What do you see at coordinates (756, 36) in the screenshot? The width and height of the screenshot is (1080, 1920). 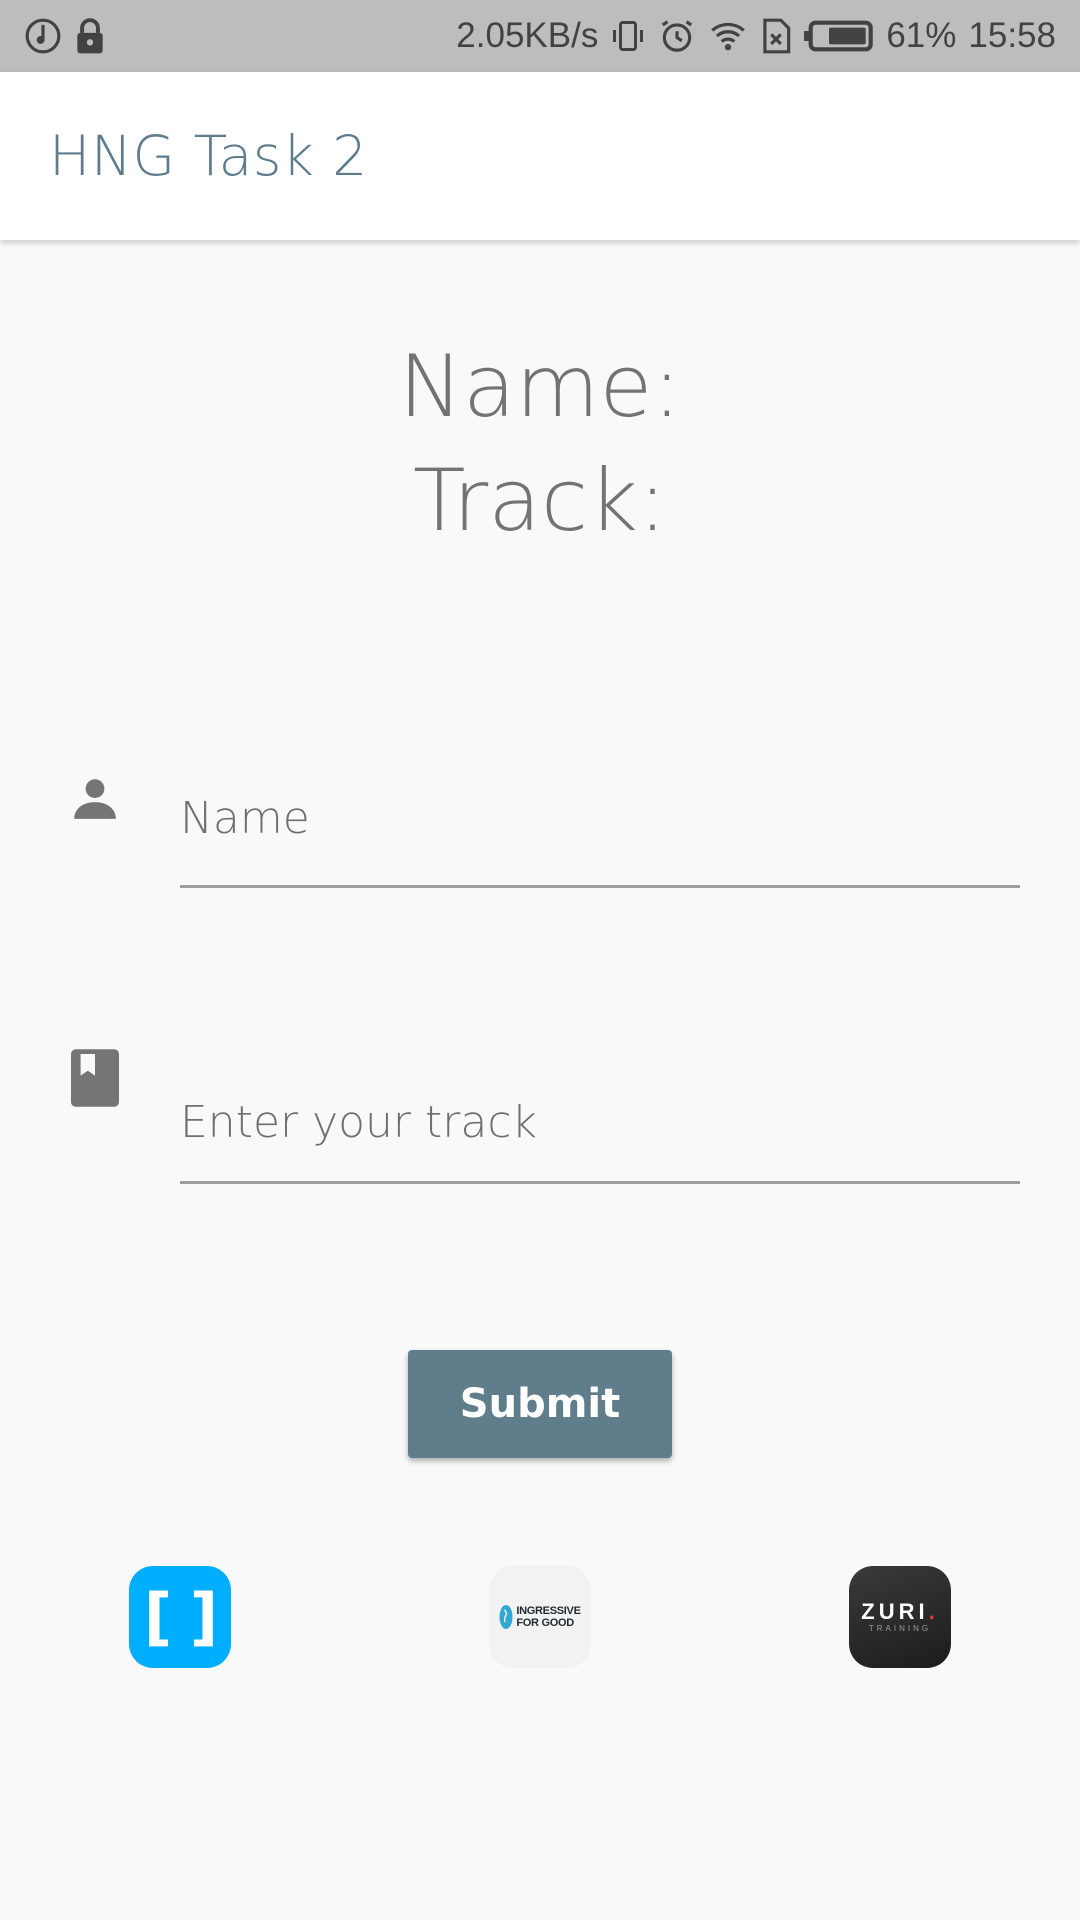 I see `status-right: 2.05KB/s 61% 15:58` at bounding box center [756, 36].